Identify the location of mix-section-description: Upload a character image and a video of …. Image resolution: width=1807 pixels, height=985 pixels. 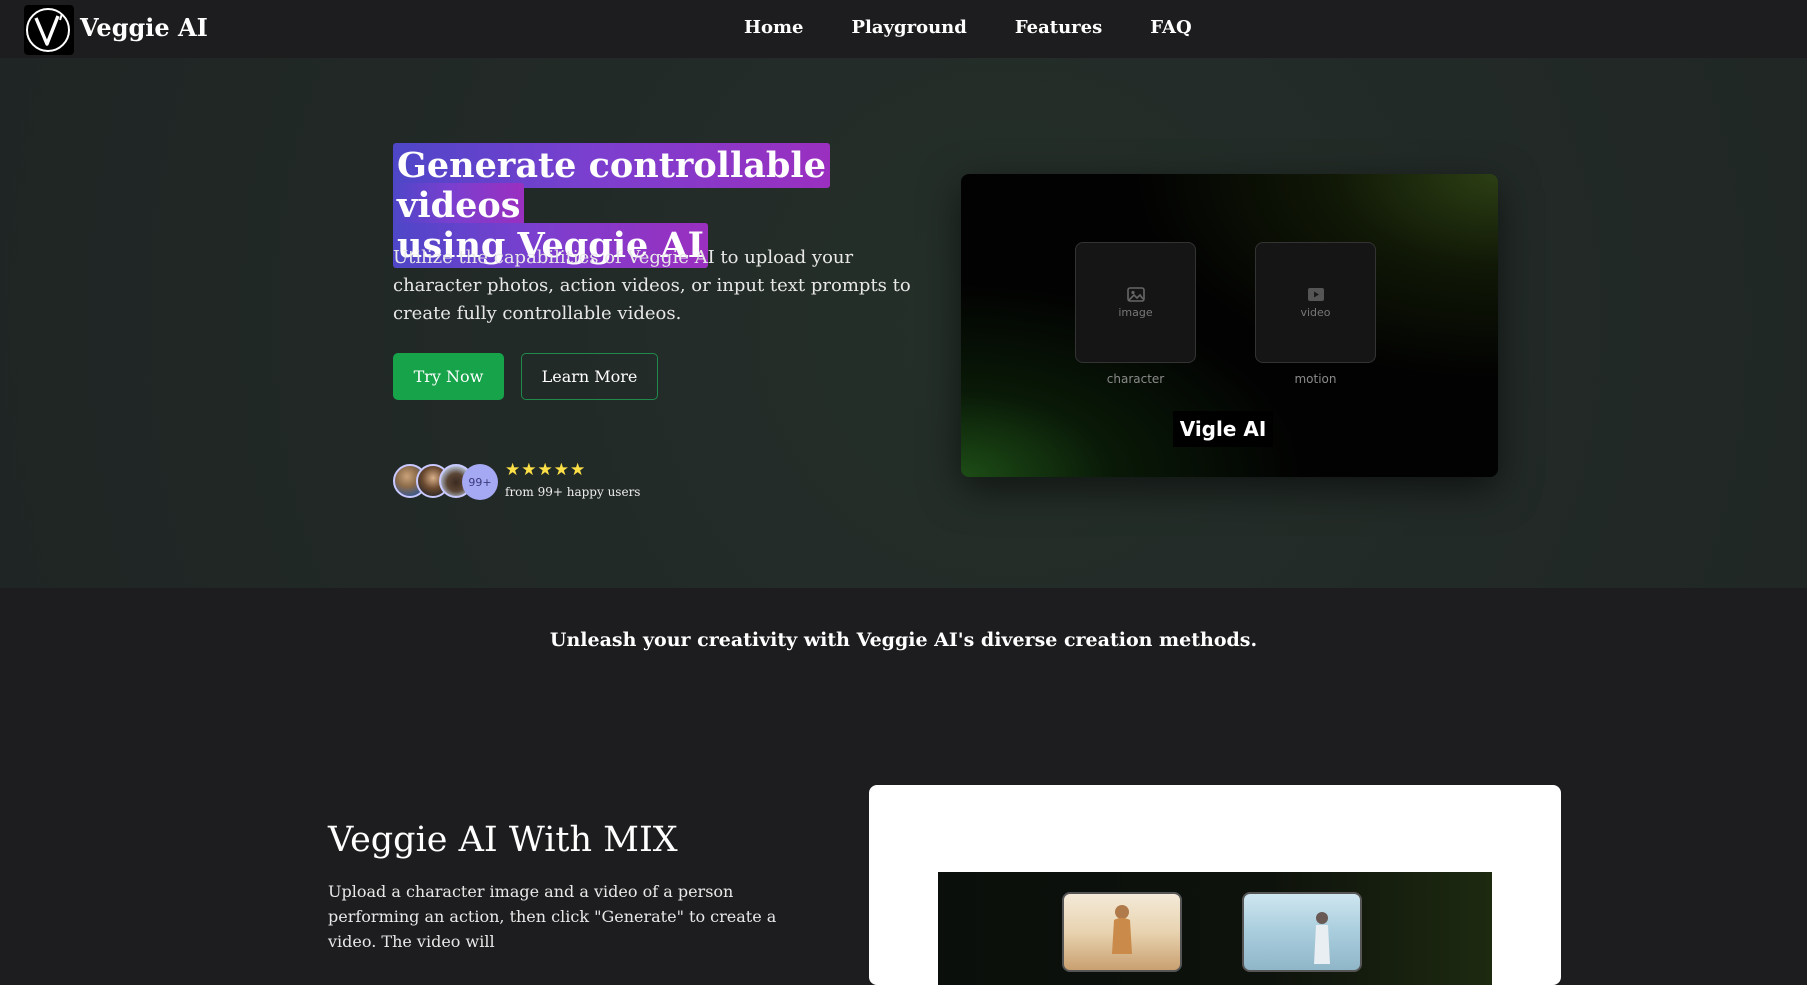
(552, 916).